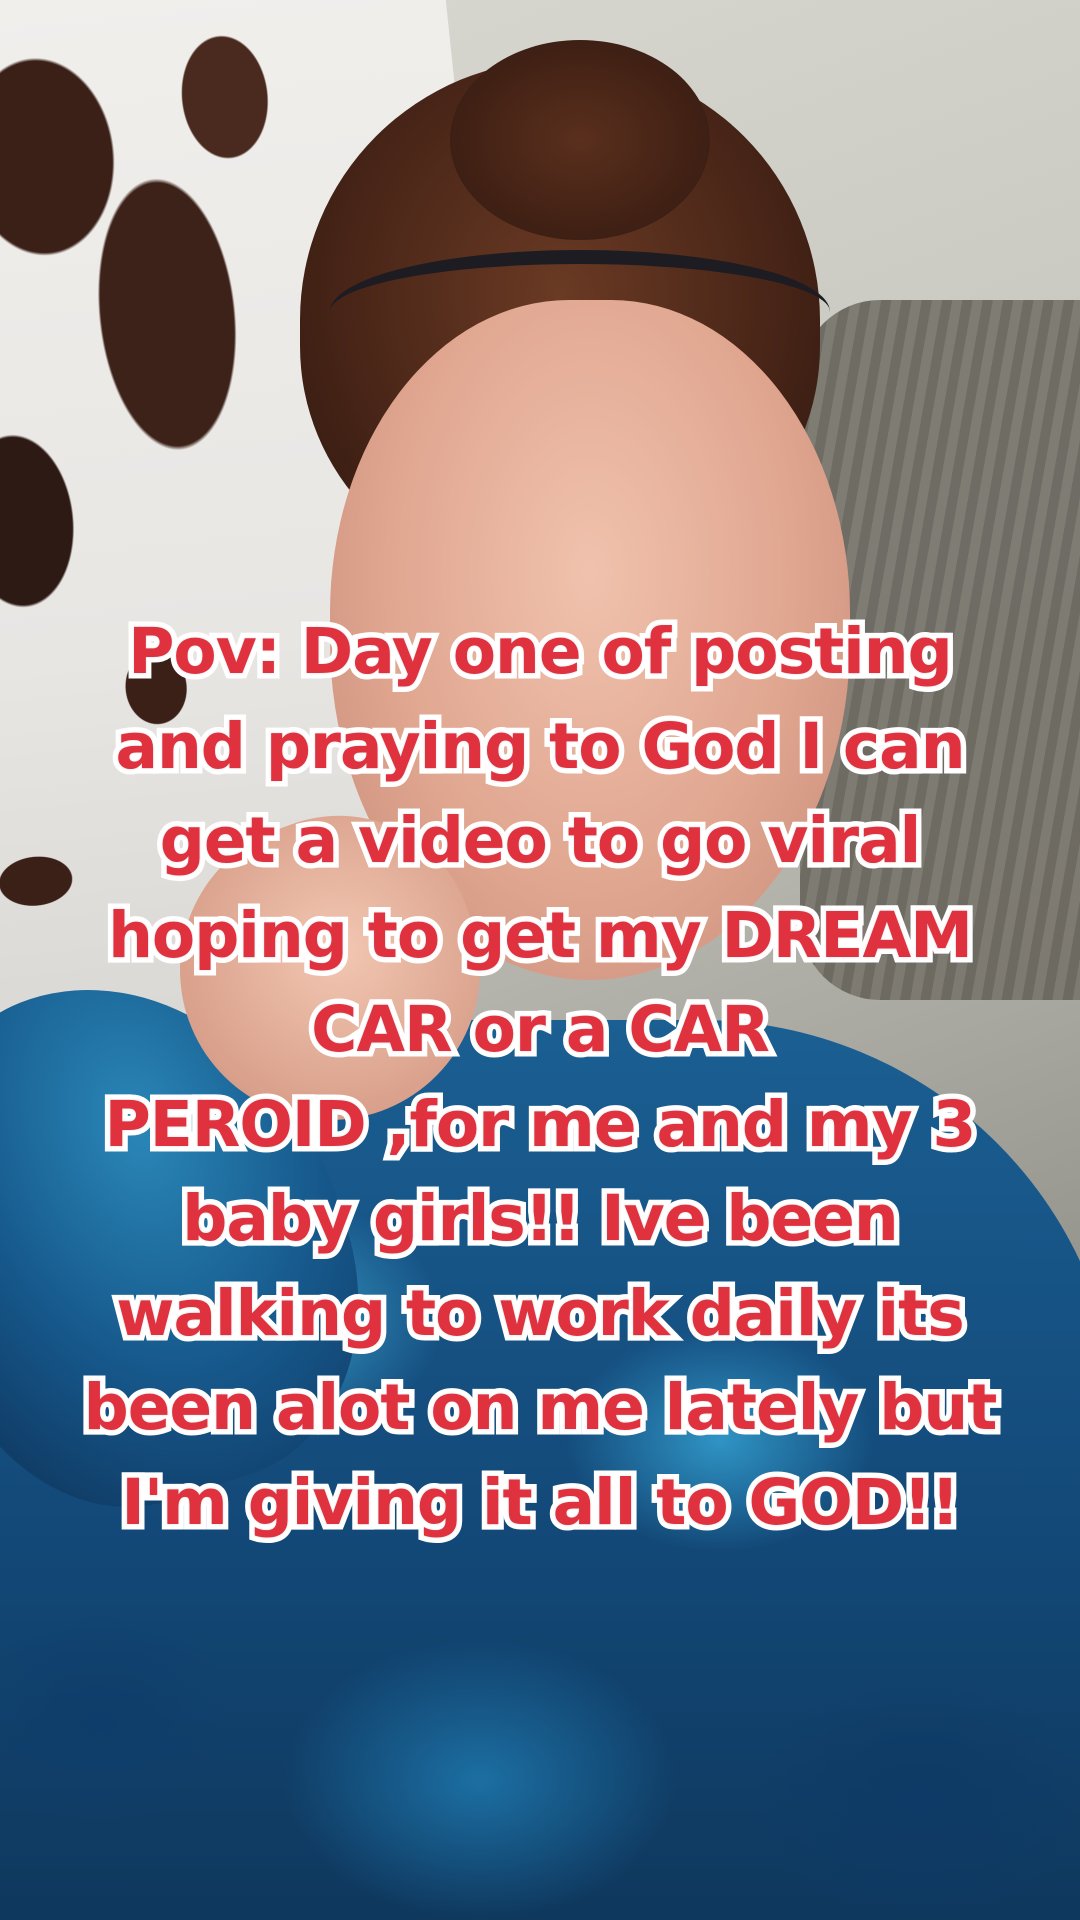 The width and height of the screenshot is (1080, 1920). I want to click on caption-line: baby girls!! Ive been, so click(541, 1219).